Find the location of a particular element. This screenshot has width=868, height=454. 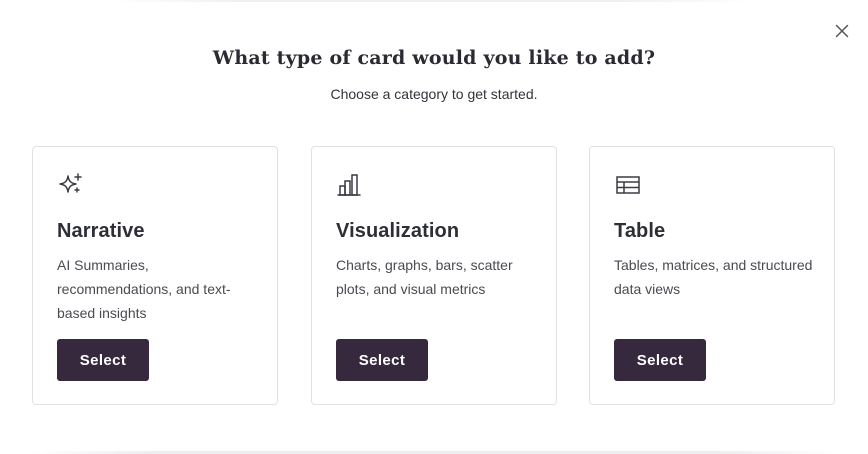

select-visualization-button: Select is located at coordinates (382, 360).